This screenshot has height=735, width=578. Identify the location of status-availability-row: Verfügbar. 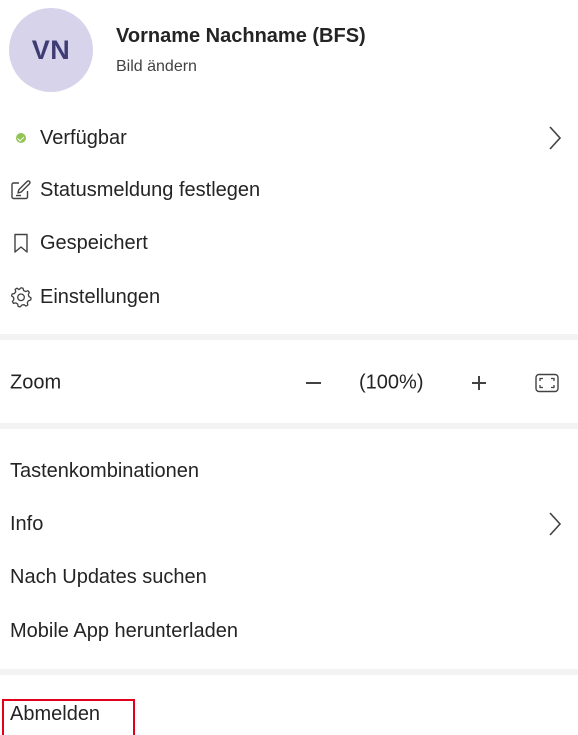
(289, 138).